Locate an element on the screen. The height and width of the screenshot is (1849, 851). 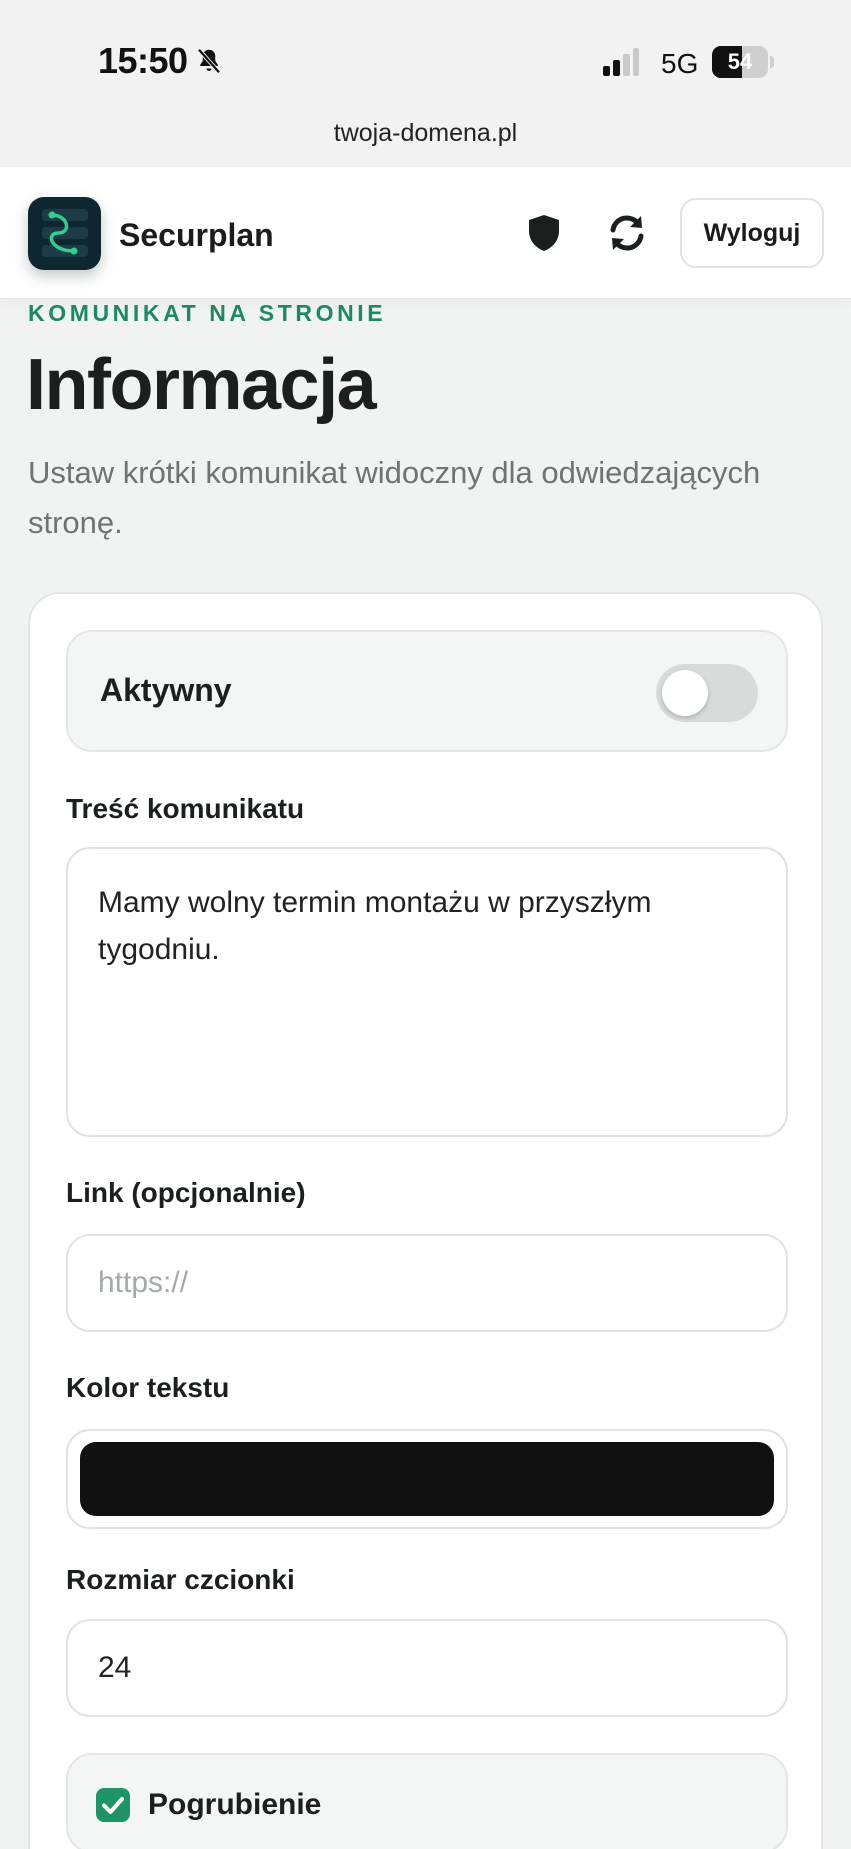
active-toggle-row: Aktywny is located at coordinates (427, 691).